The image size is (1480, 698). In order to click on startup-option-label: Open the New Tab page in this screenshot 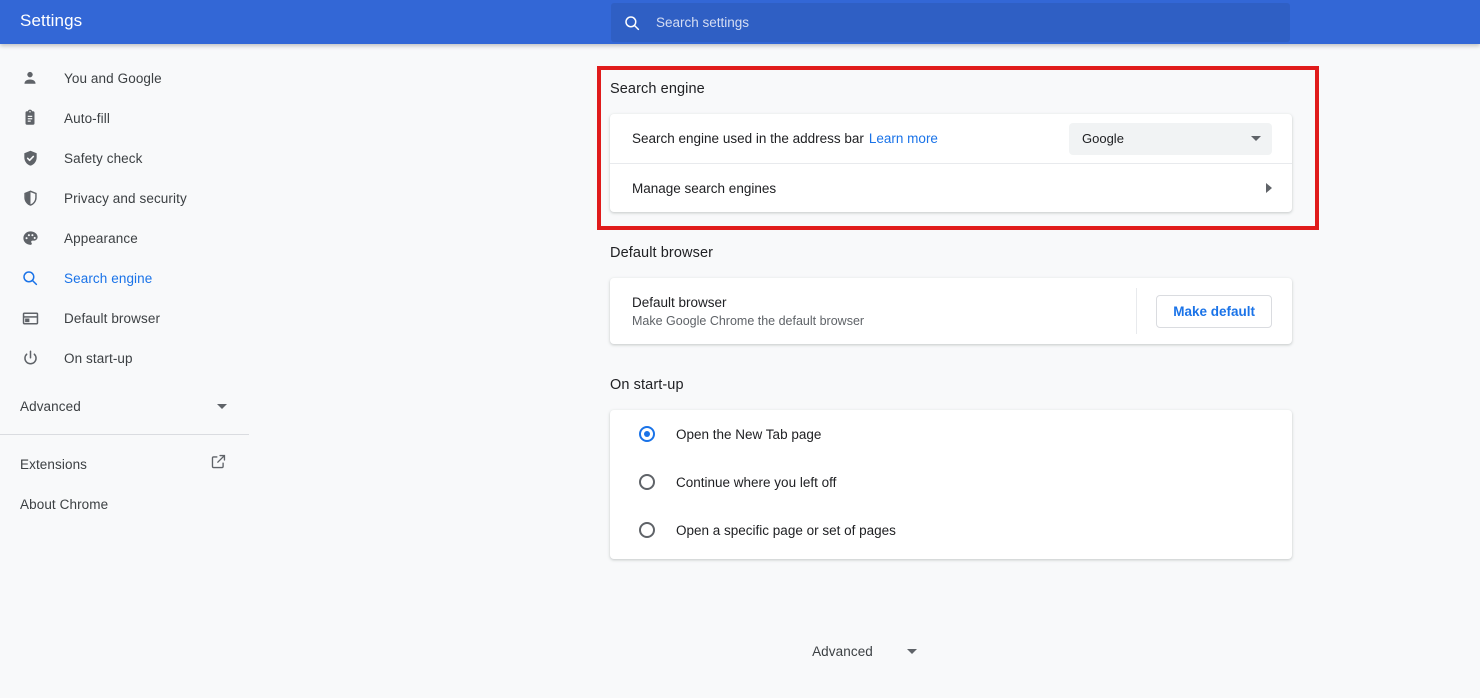, I will do `click(749, 434)`.